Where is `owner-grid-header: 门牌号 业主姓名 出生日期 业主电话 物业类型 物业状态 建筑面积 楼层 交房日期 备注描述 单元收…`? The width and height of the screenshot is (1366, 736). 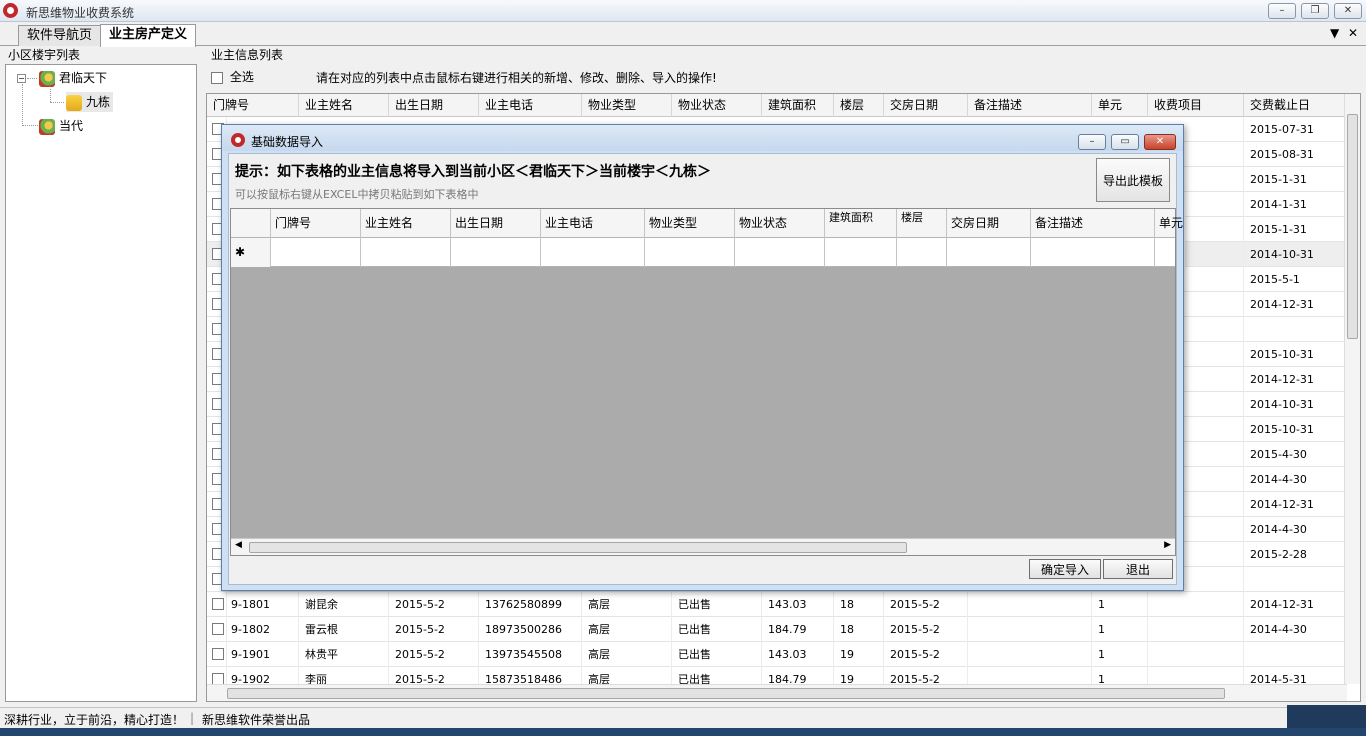
owner-grid-header: 门牌号 业主姓名 出生日期 业主电话 物业类型 物业状态 建筑面积 楼层 交房日期 备注描述 单元收… is located at coordinates (777, 105).